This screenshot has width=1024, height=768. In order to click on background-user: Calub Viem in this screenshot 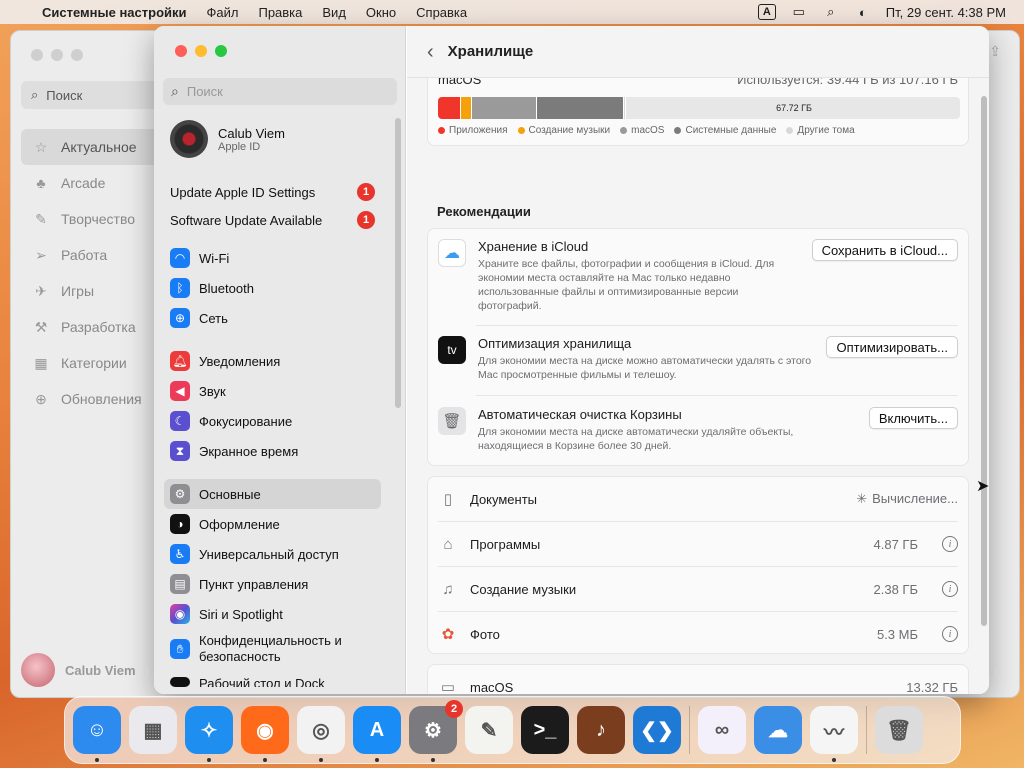, I will do `click(78, 670)`.